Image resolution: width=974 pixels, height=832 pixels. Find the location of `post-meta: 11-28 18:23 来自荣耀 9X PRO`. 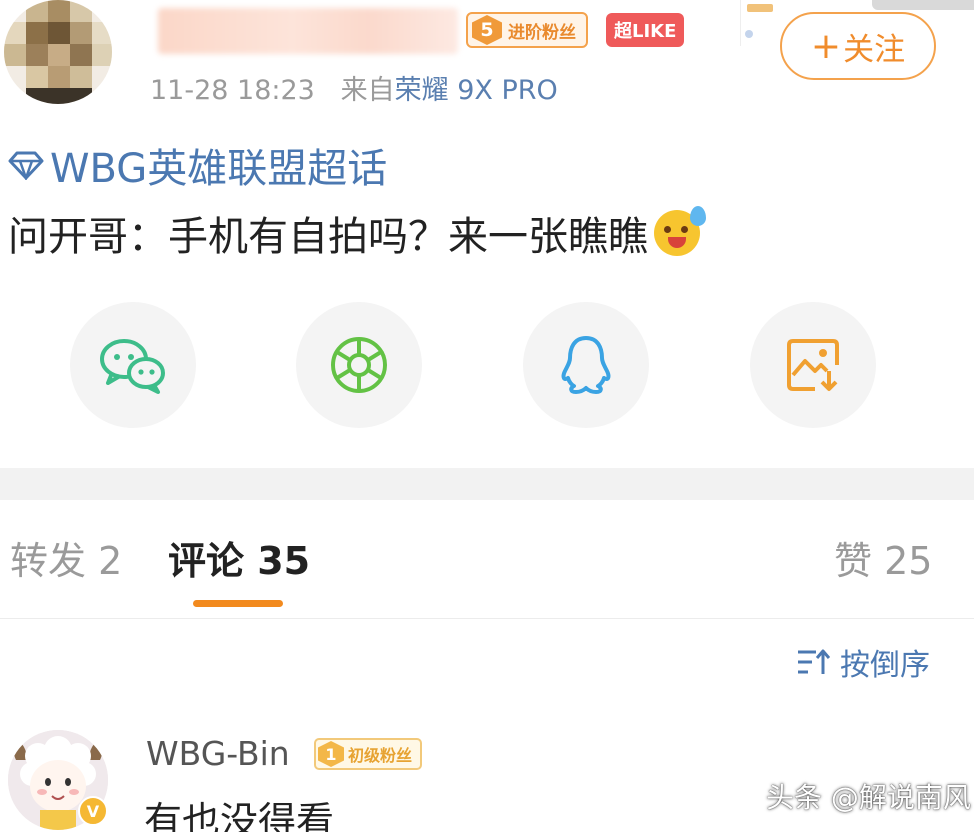

post-meta: 11-28 18:23 来自荣耀 9X PRO is located at coordinates (354, 87).